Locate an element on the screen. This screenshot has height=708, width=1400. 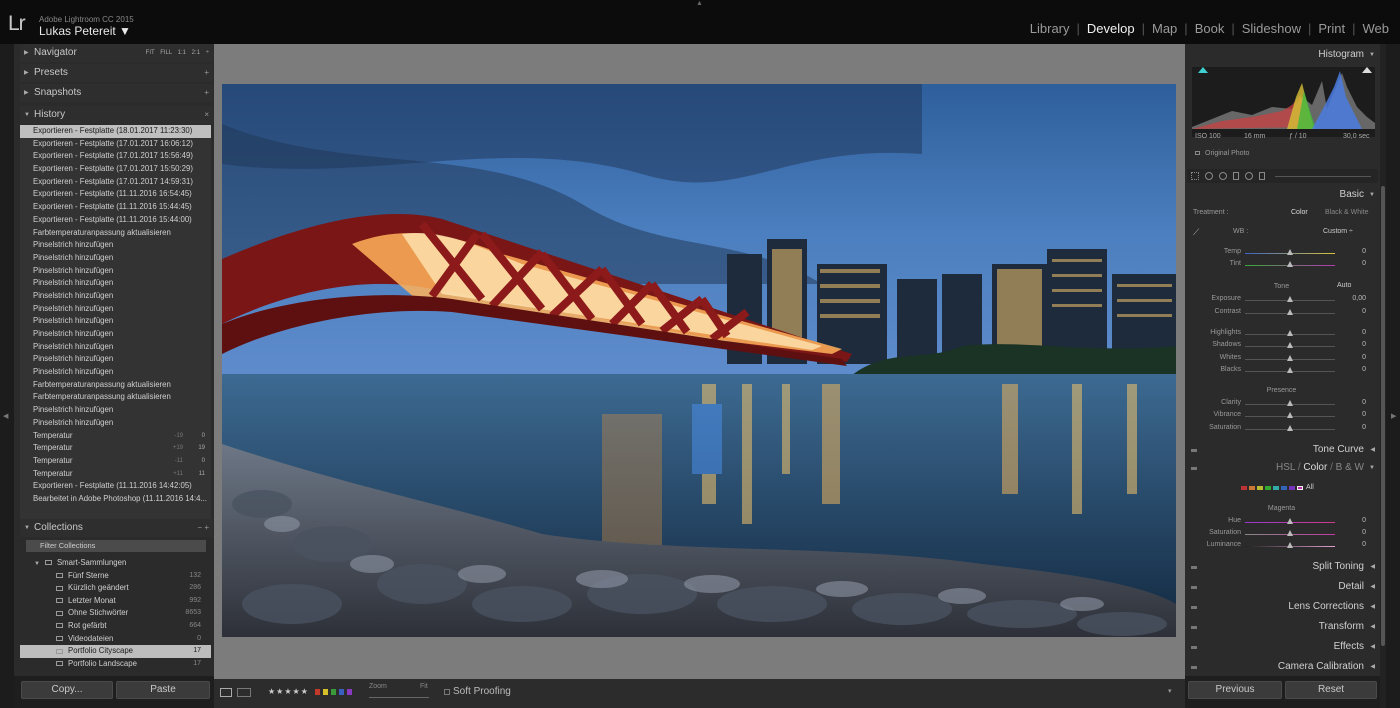
treatment-bw: Black & White is located at coordinates (1347, 212).